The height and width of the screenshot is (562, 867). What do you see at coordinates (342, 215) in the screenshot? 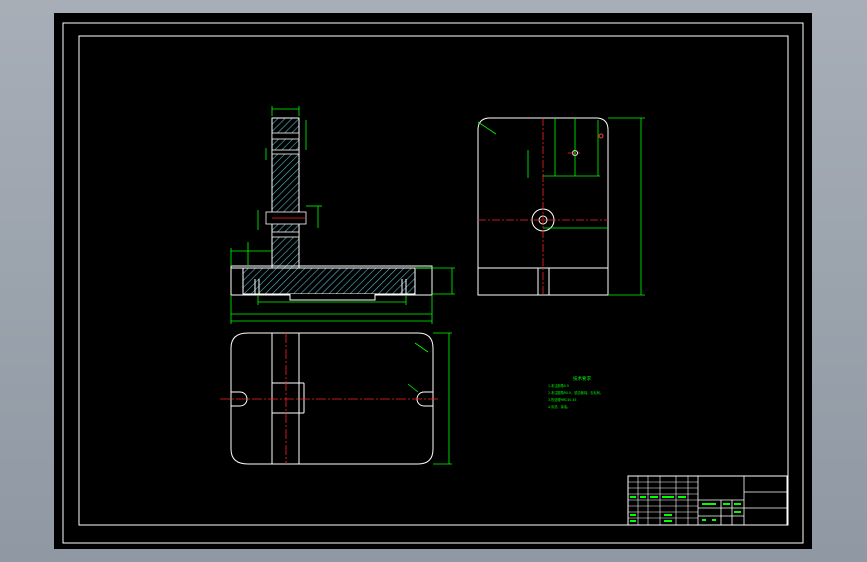
I see `front-section-view` at bounding box center [342, 215].